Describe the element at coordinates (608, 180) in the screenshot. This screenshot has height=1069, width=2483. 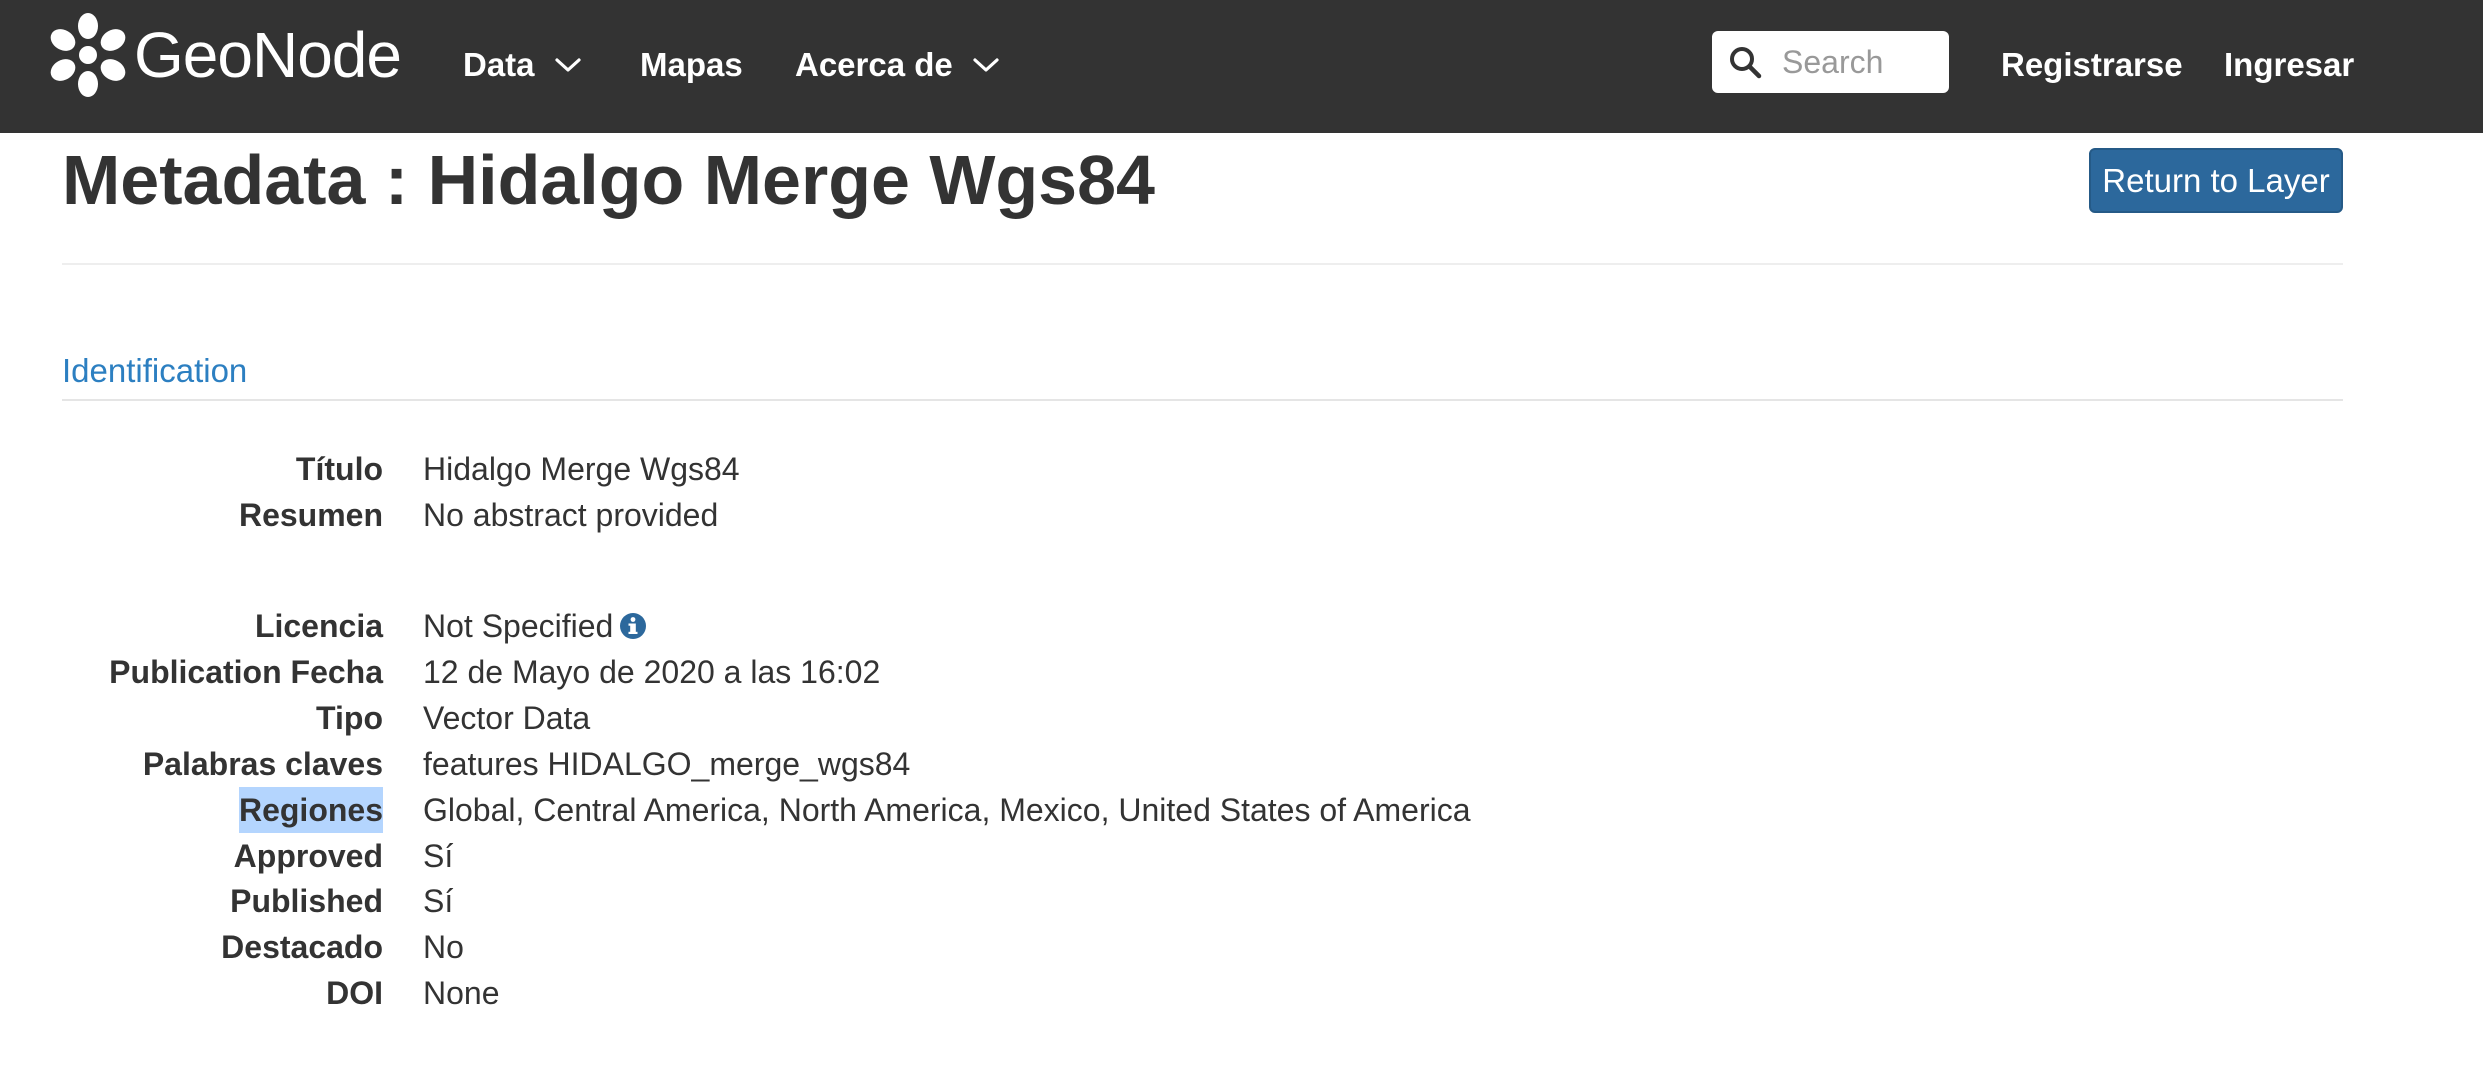
I see `page-title: Metadata : Hidalgo Merge Wgs84` at that location.